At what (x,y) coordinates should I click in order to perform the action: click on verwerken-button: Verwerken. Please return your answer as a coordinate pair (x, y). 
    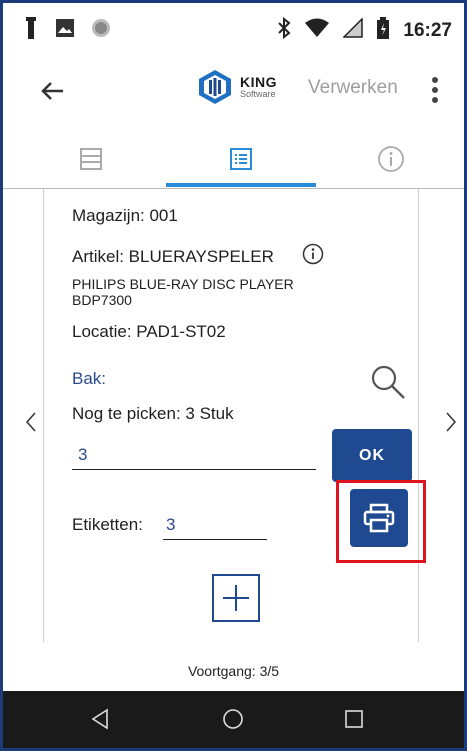
    Looking at the image, I should click on (353, 88).